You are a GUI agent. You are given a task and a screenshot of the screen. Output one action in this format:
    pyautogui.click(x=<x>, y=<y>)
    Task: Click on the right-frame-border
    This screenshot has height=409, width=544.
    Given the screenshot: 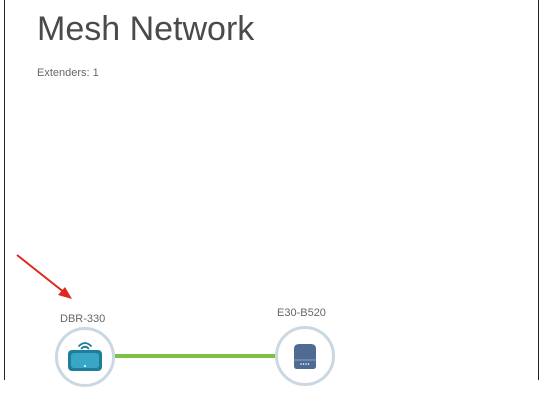 What is the action you would take?
    pyautogui.click(x=538, y=190)
    